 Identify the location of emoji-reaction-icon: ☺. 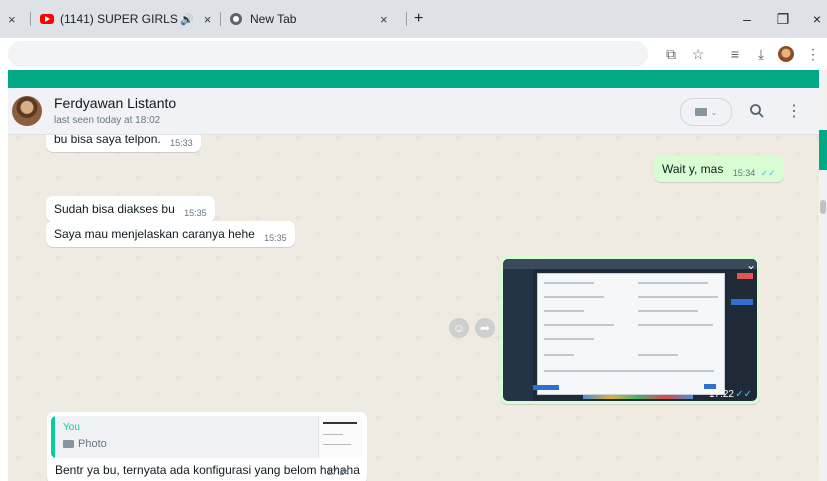
(459, 328).